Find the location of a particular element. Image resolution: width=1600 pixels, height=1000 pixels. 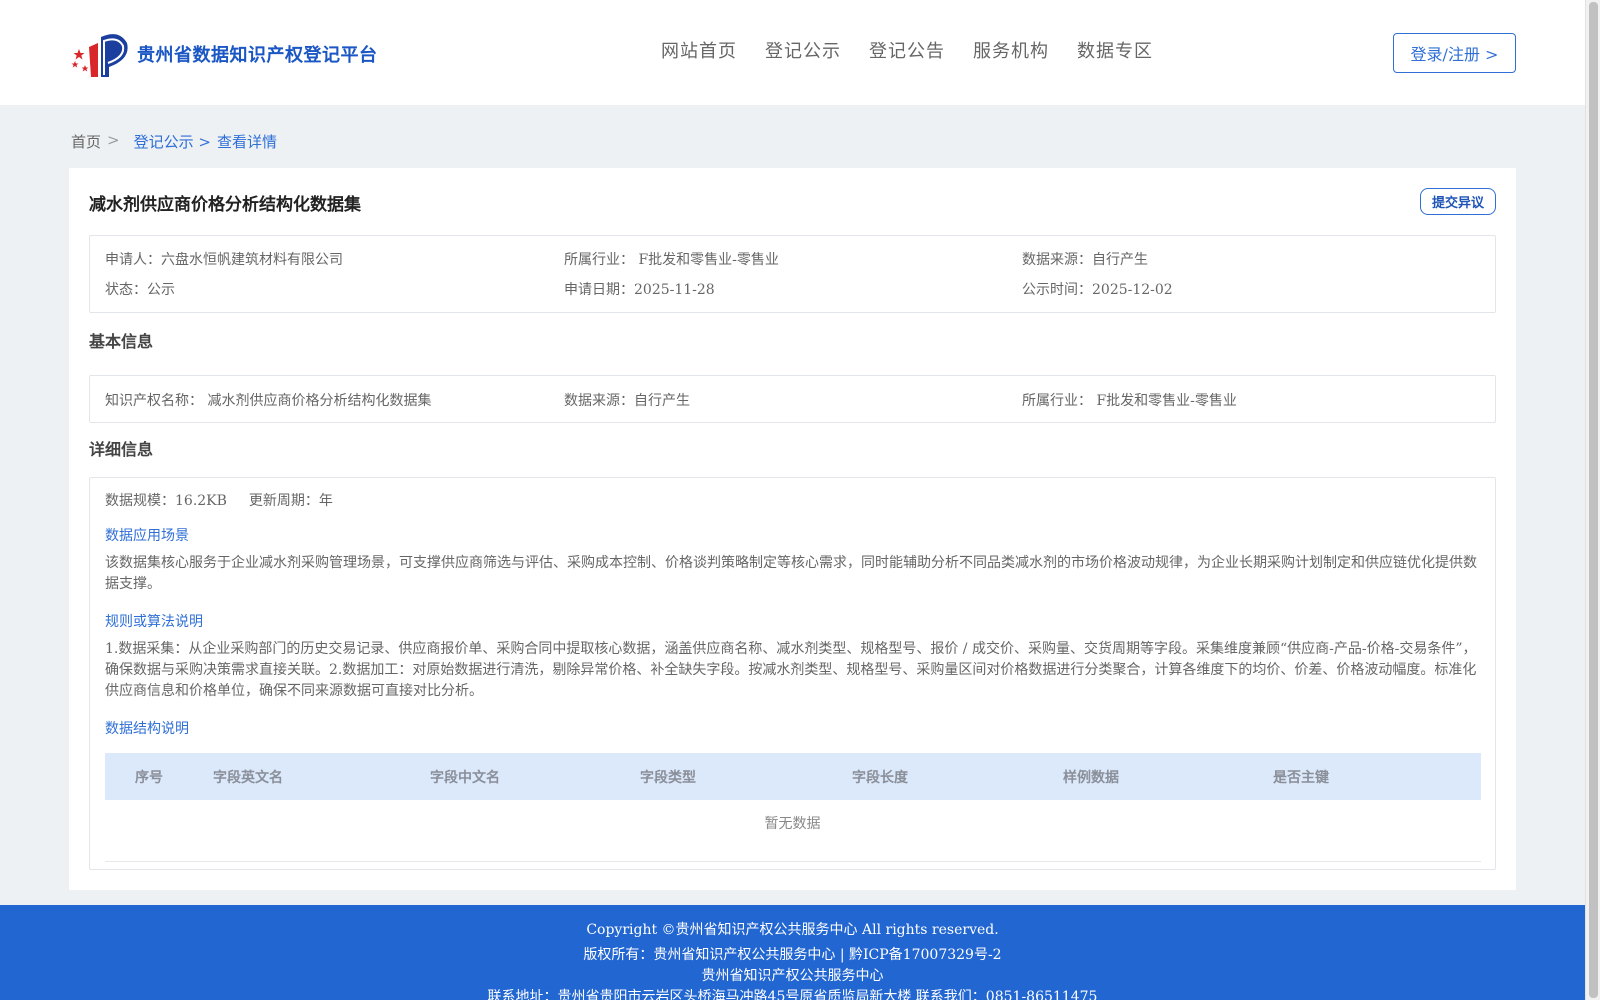

breadcrumb-home: 首页 is located at coordinates (86, 141).